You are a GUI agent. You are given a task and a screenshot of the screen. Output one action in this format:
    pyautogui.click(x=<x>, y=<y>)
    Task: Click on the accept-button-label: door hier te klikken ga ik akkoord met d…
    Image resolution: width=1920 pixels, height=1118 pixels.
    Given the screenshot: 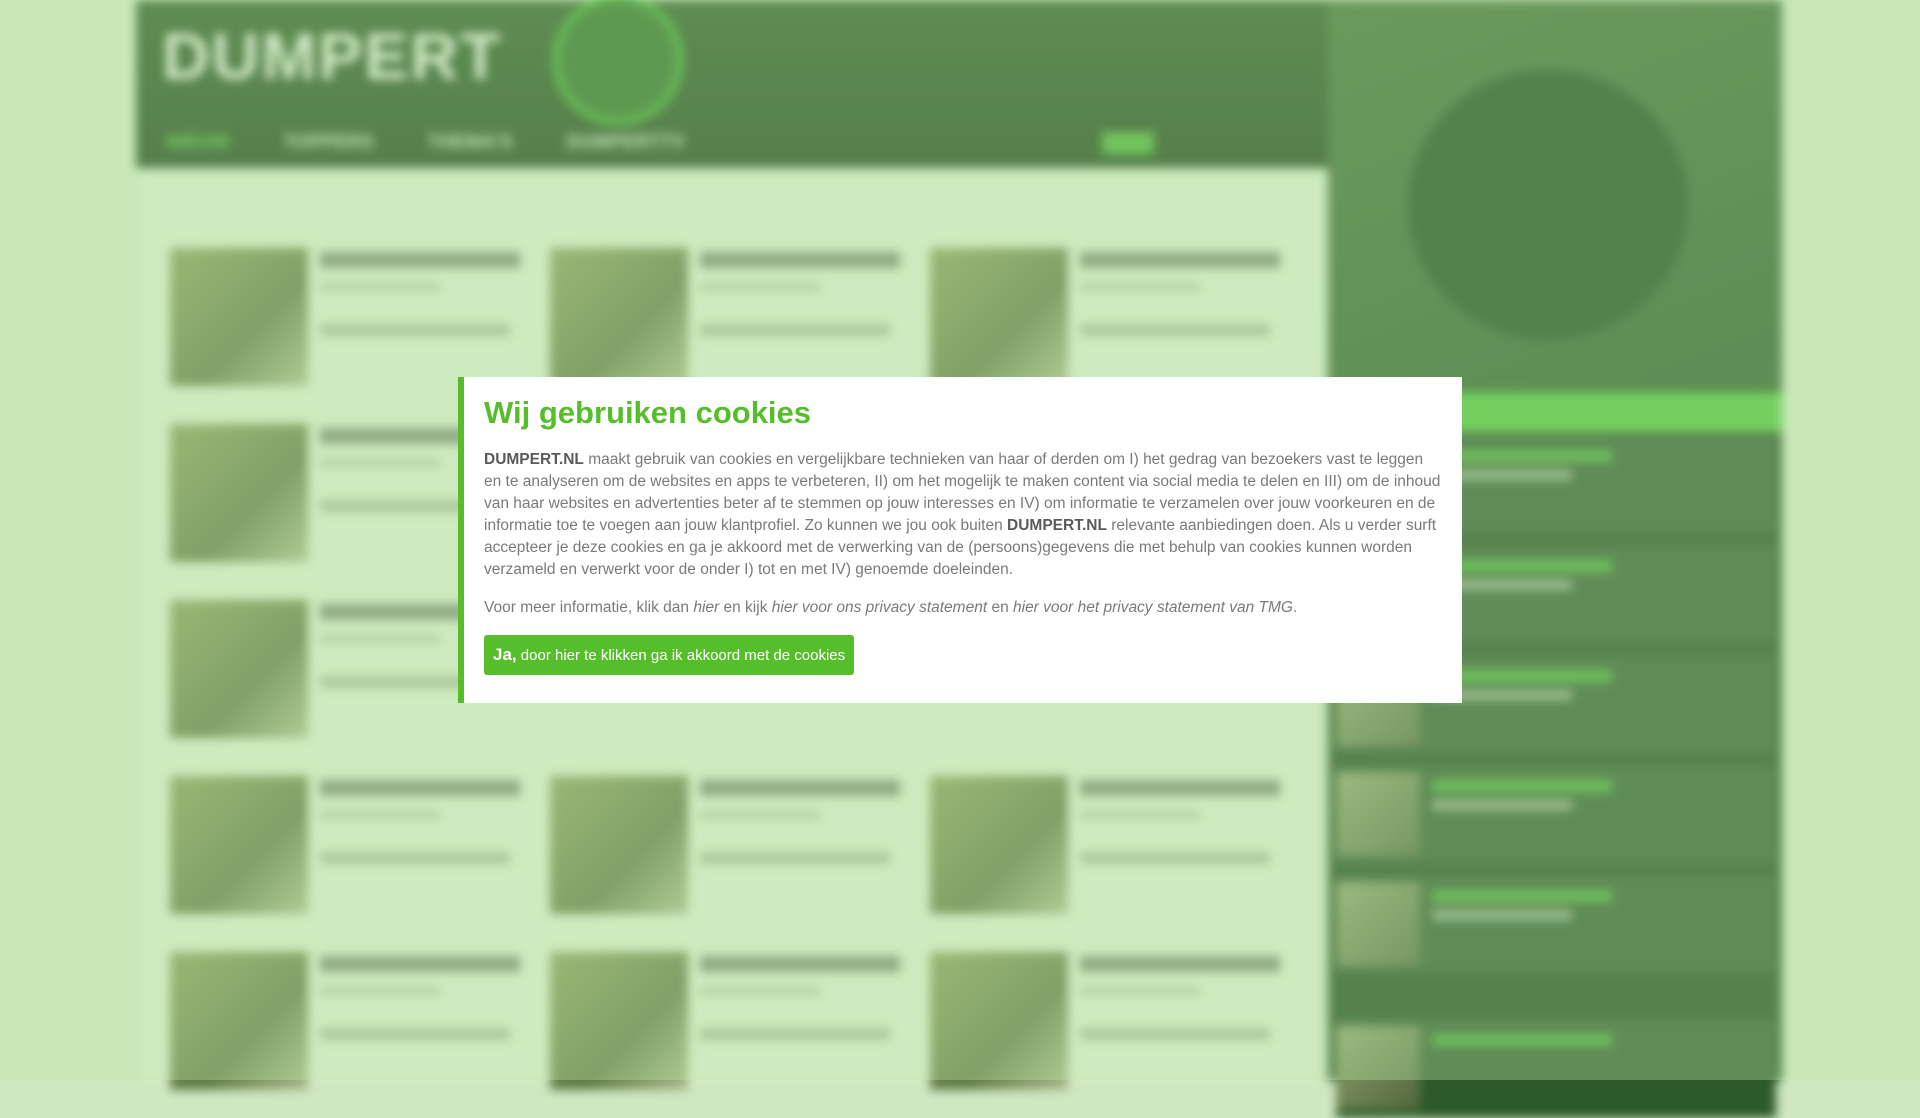 What is the action you would take?
    pyautogui.click(x=681, y=655)
    